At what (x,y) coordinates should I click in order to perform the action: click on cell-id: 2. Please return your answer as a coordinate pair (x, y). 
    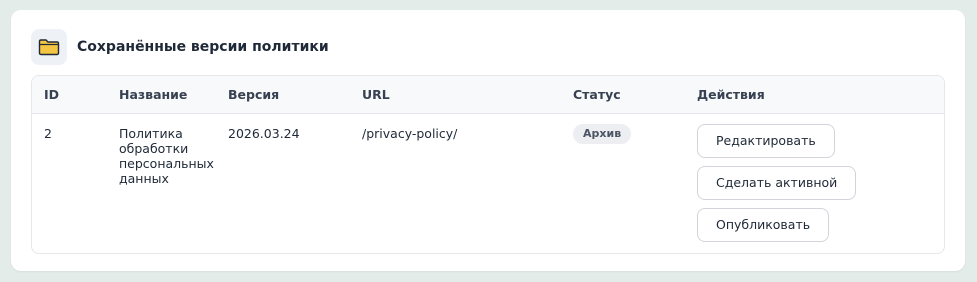
    Looking at the image, I should click on (48, 133).